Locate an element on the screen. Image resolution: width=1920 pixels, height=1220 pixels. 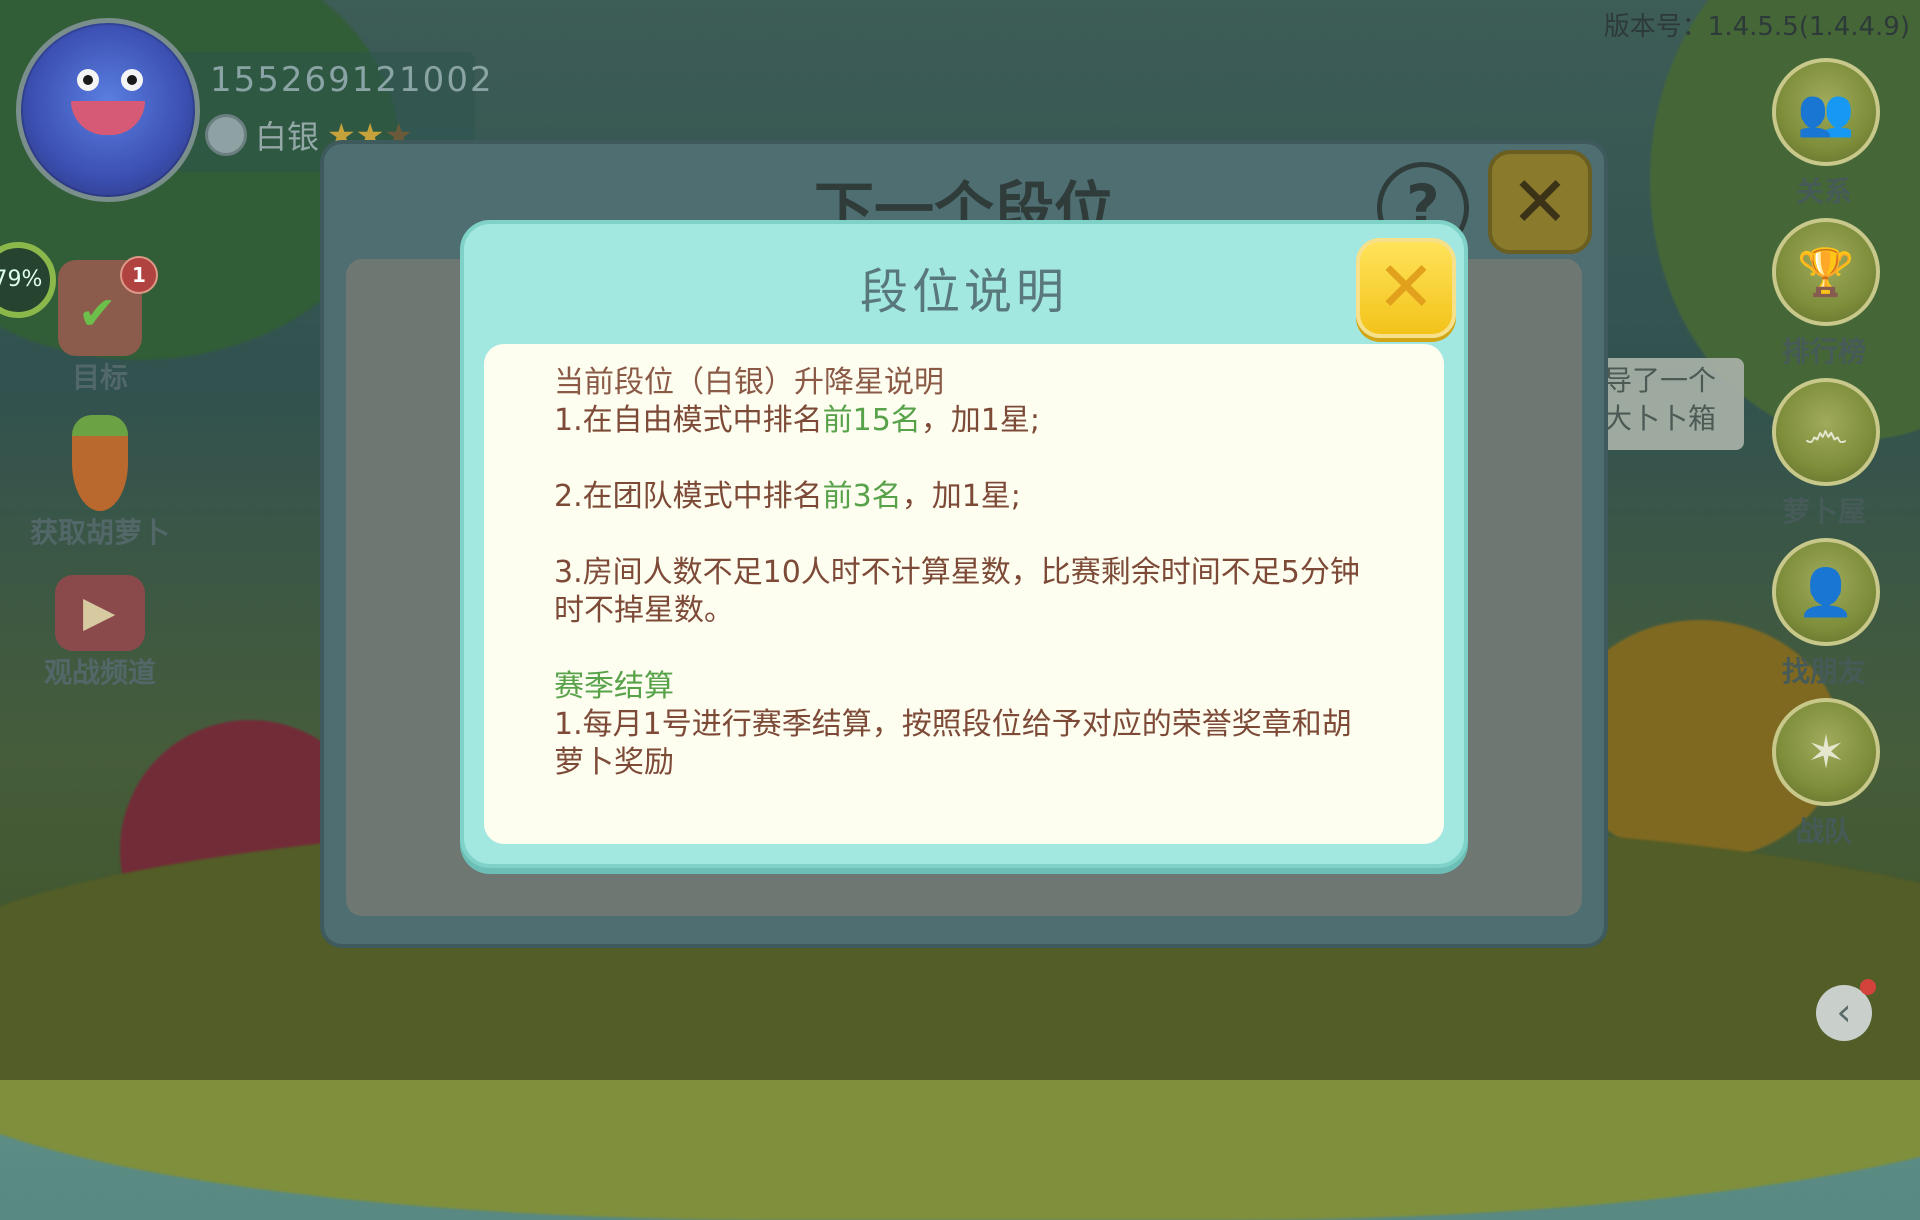
modal-close-button: ✕ is located at coordinates (1406, 288).